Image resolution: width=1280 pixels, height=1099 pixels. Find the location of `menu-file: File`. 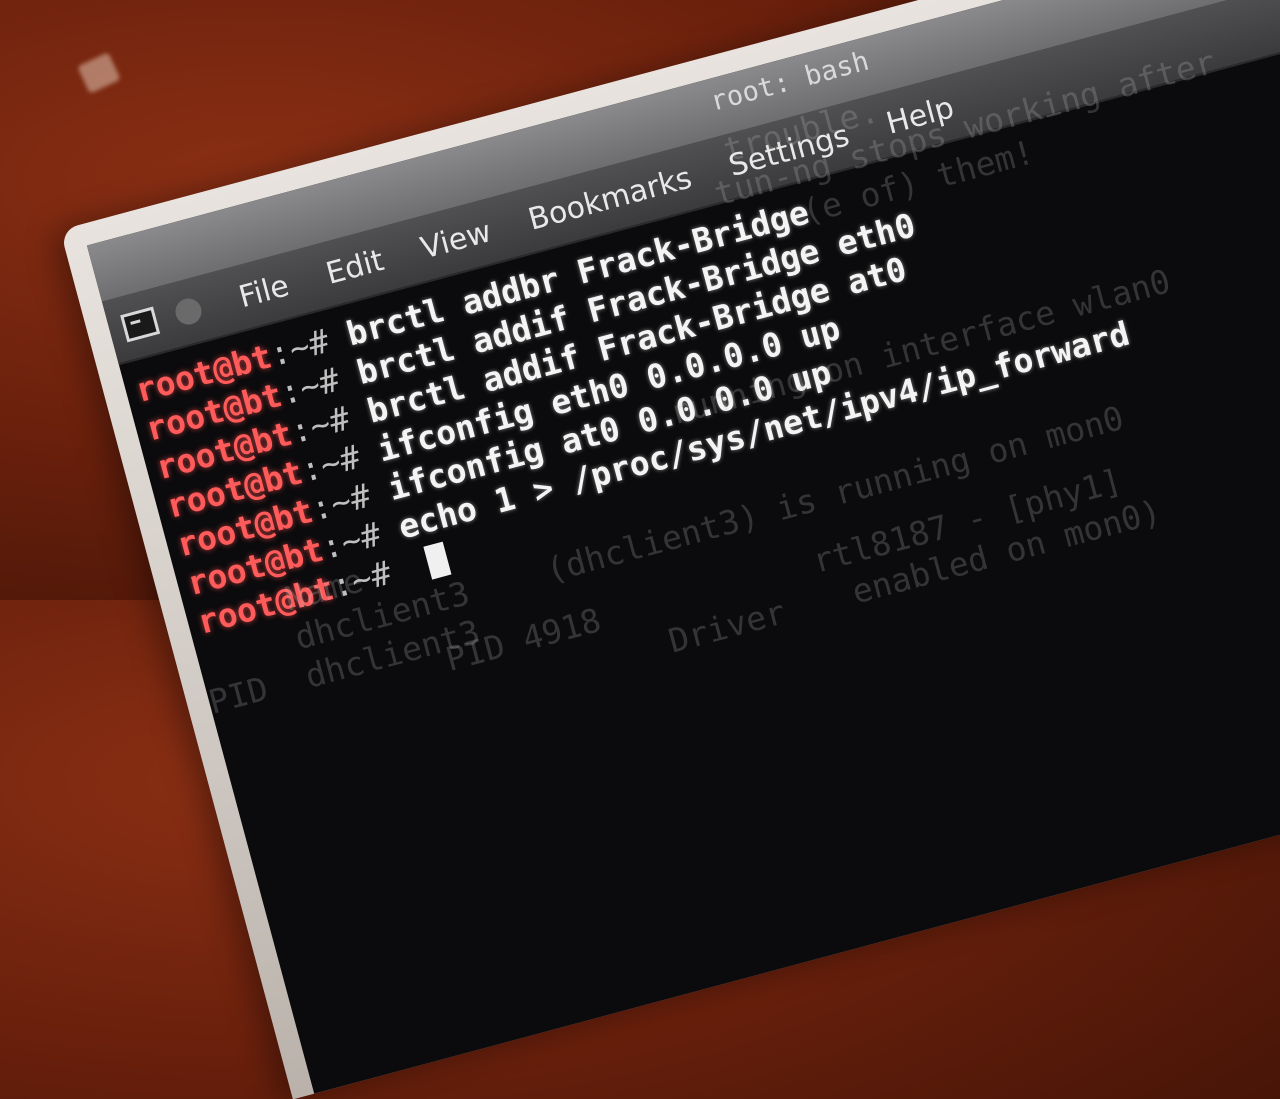

menu-file: File is located at coordinates (264, 291).